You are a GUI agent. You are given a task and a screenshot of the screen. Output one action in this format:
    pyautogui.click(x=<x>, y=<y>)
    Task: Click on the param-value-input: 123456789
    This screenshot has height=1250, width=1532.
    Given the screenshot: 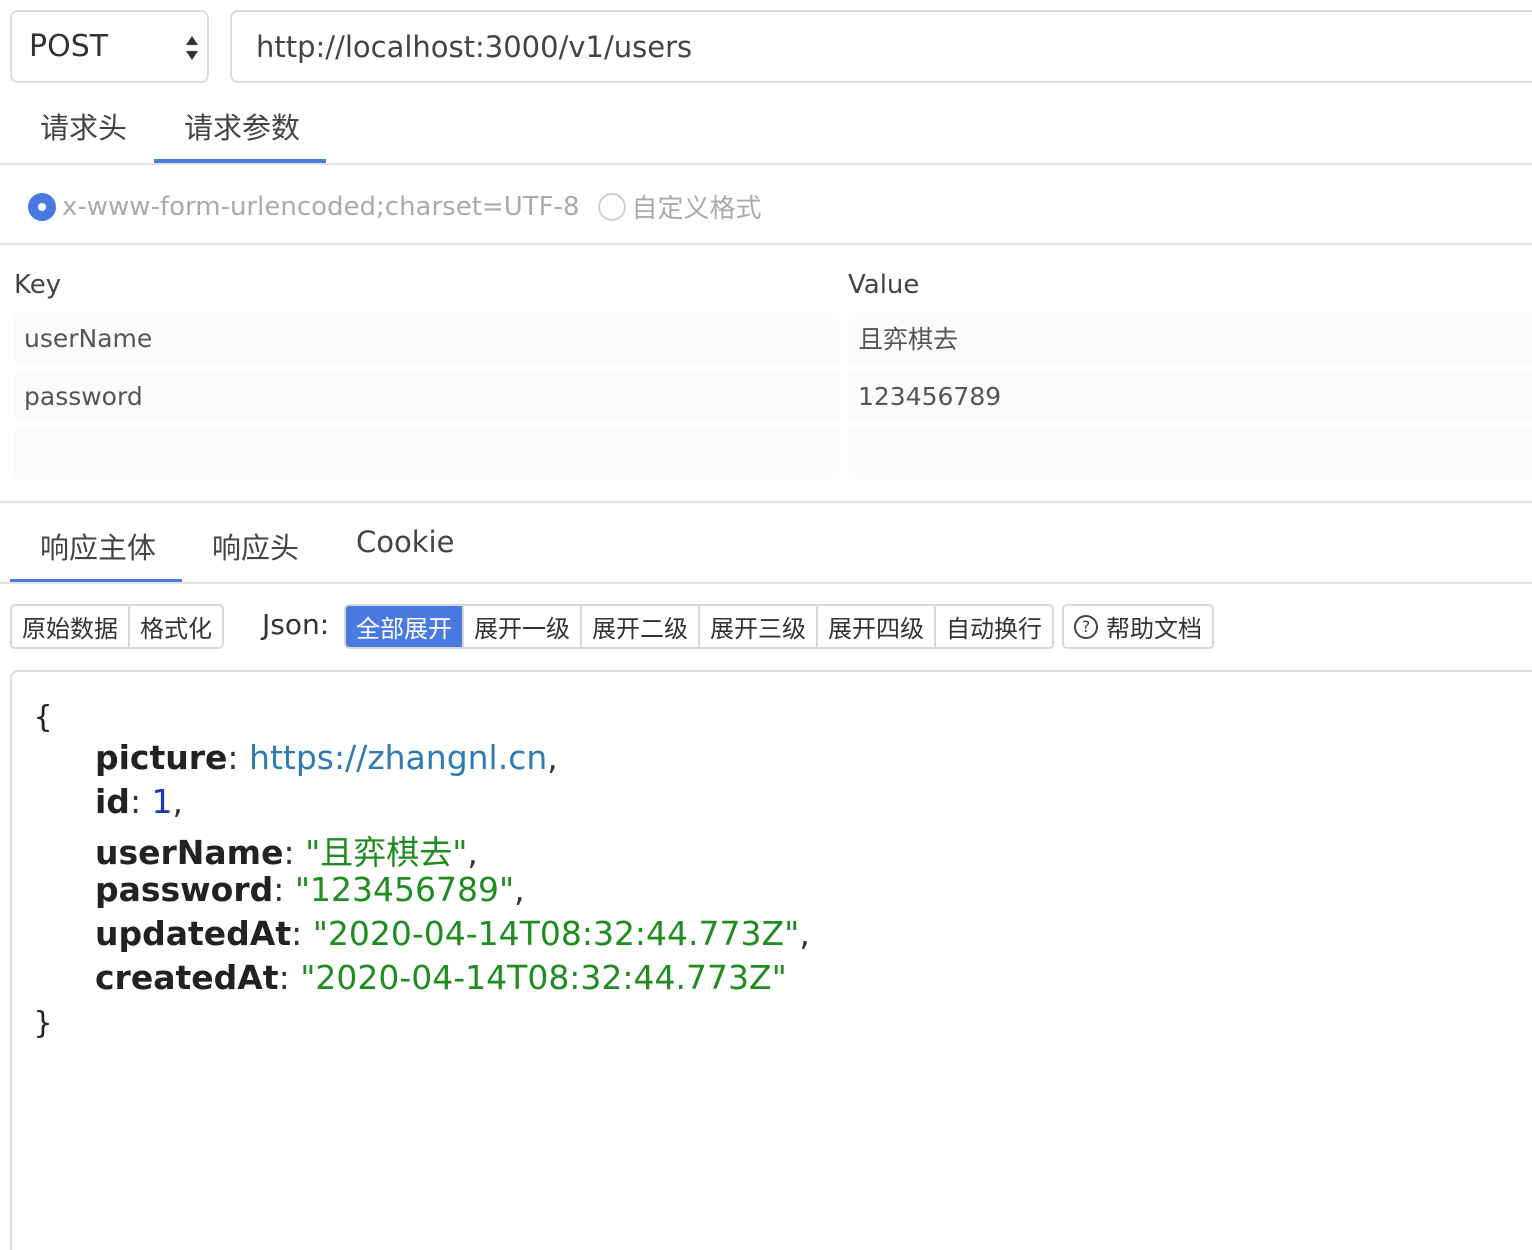 What is the action you would take?
    pyautogui.click(x=1190, y=396)
    